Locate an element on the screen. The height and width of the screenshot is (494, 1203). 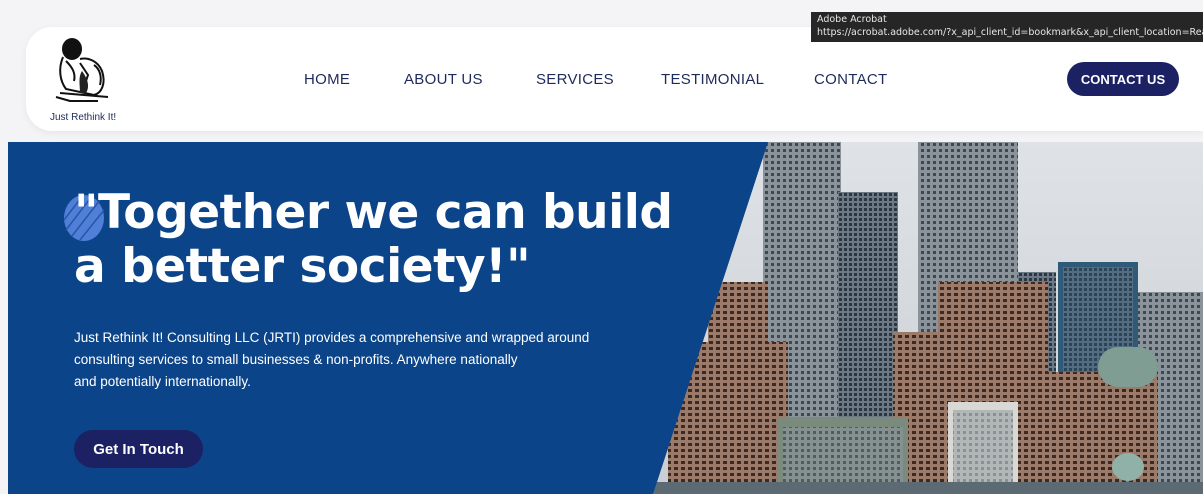
hero-desc-line-3: and potentially internationally. is located at coordinates (162, 381).